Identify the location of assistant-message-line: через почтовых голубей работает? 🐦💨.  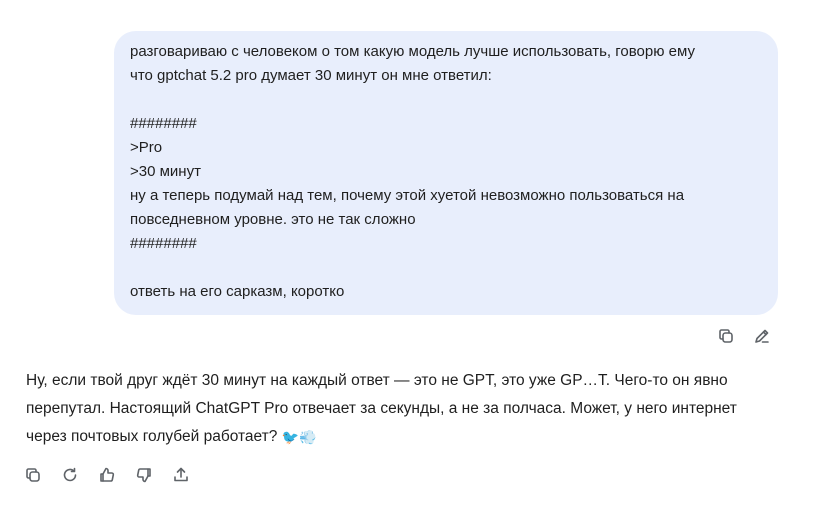
(406, 437).